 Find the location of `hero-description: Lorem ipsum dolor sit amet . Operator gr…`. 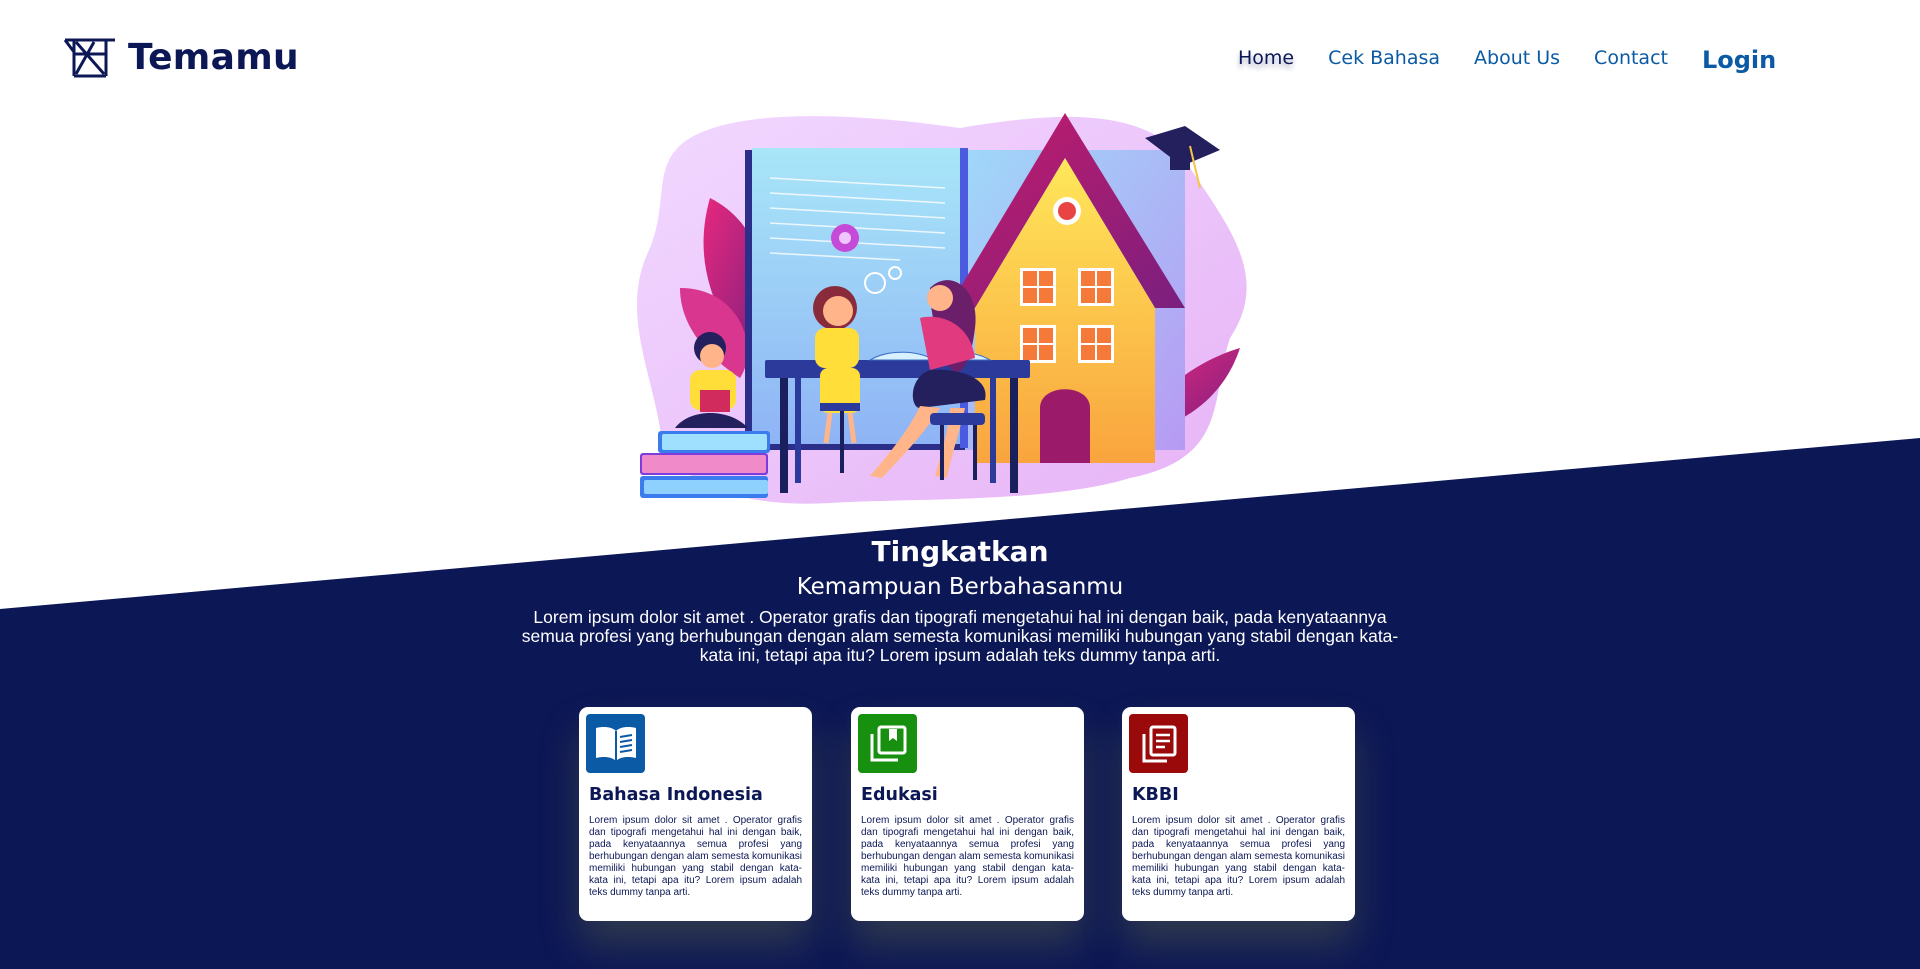

hero-description: Lorem ipsum dolor sit amet . Operator gr… is located at coordinates (960, 636).